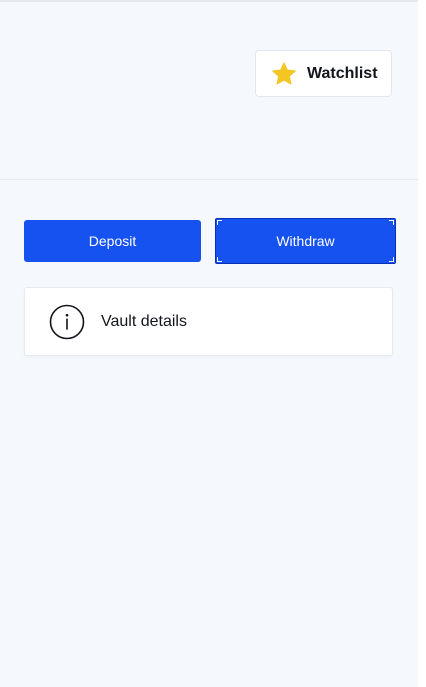 The width and height of the screenshot is (426, 687). I want to click on deposit-label: Deposit, so click(112, 241).